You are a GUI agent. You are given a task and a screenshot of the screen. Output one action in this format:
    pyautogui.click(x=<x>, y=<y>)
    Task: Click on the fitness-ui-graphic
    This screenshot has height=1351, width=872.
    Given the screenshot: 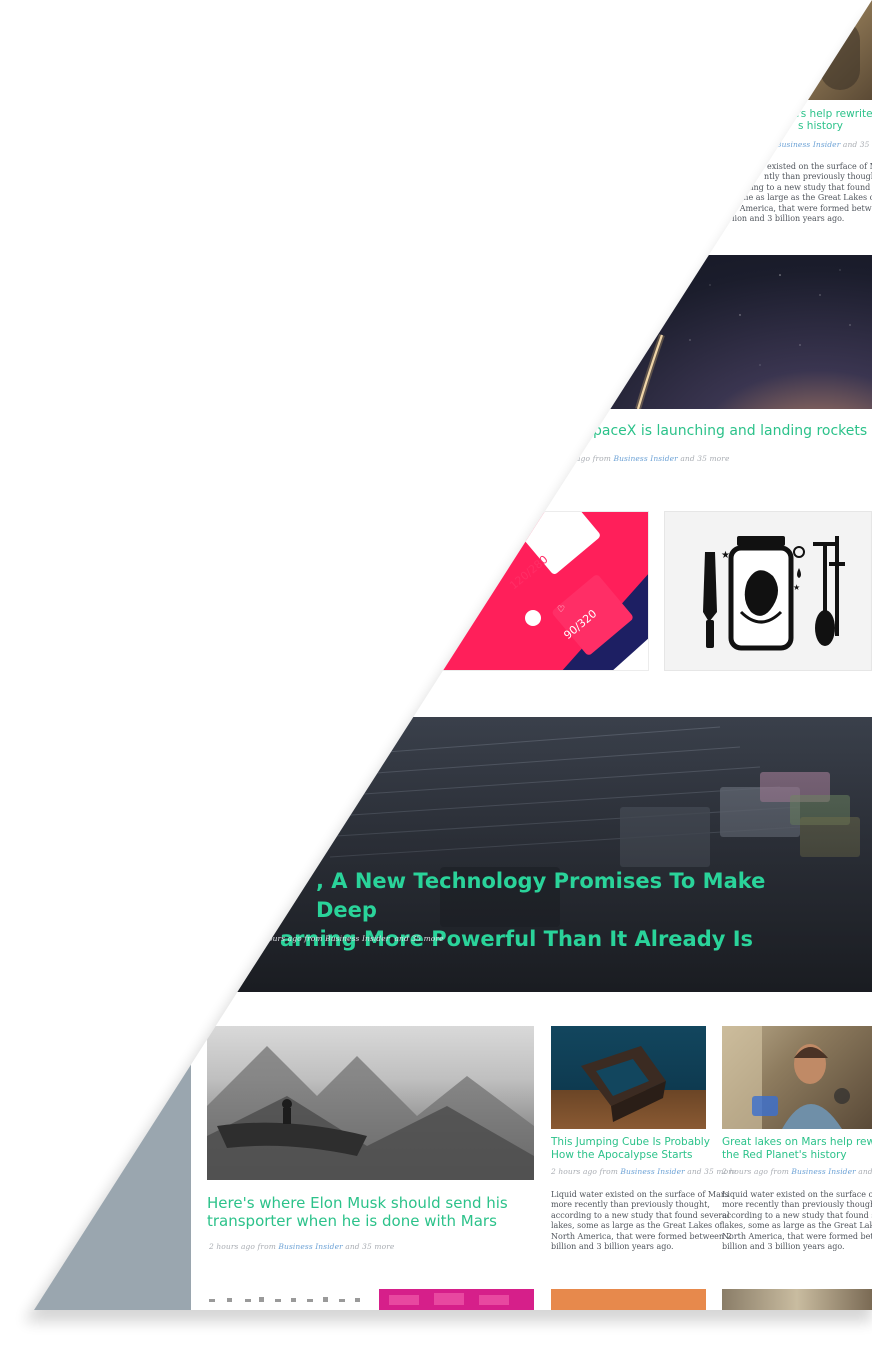 What is the action you would take?
    pyautogui.click(x=544, y=591)
    